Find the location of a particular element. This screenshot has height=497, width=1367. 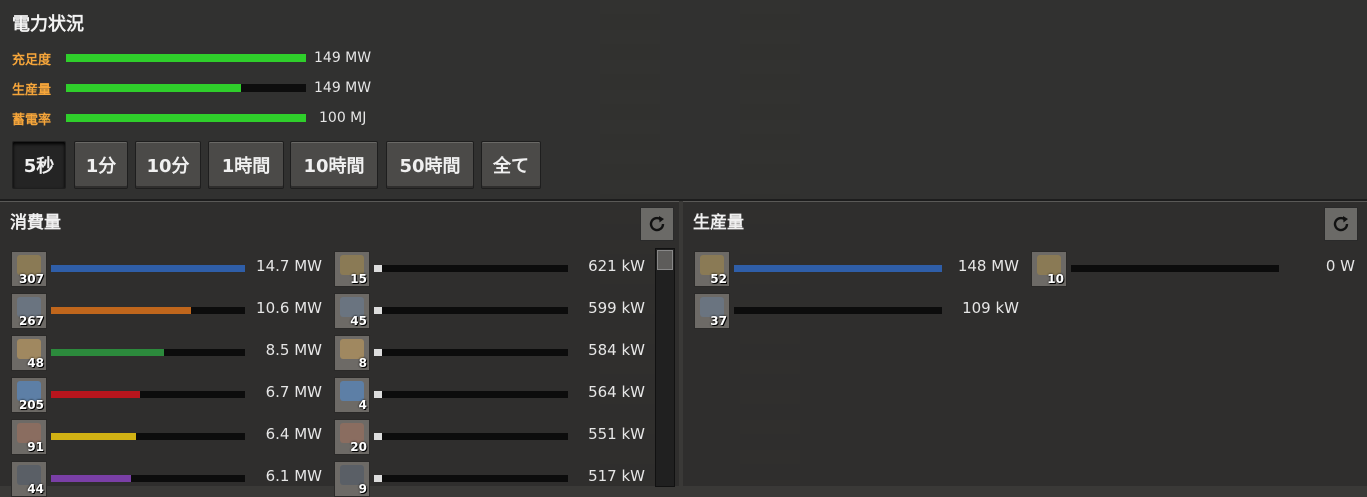

satisfaction-row: 充足度 149 MW is located at coordinates (191, 58).